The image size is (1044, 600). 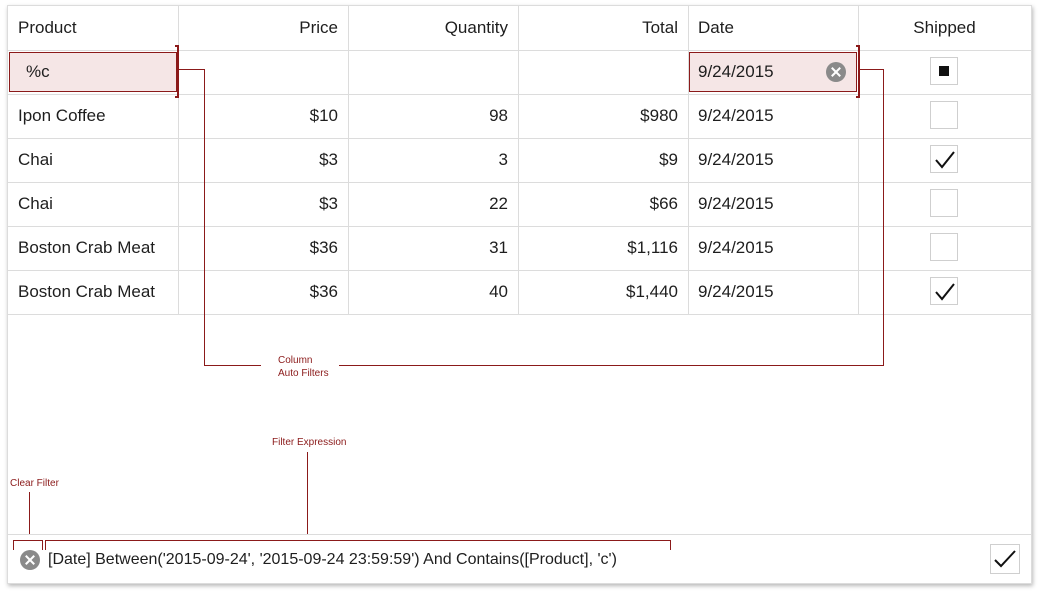 I want to click on total-filter-cell, so click(x=598, y=72).